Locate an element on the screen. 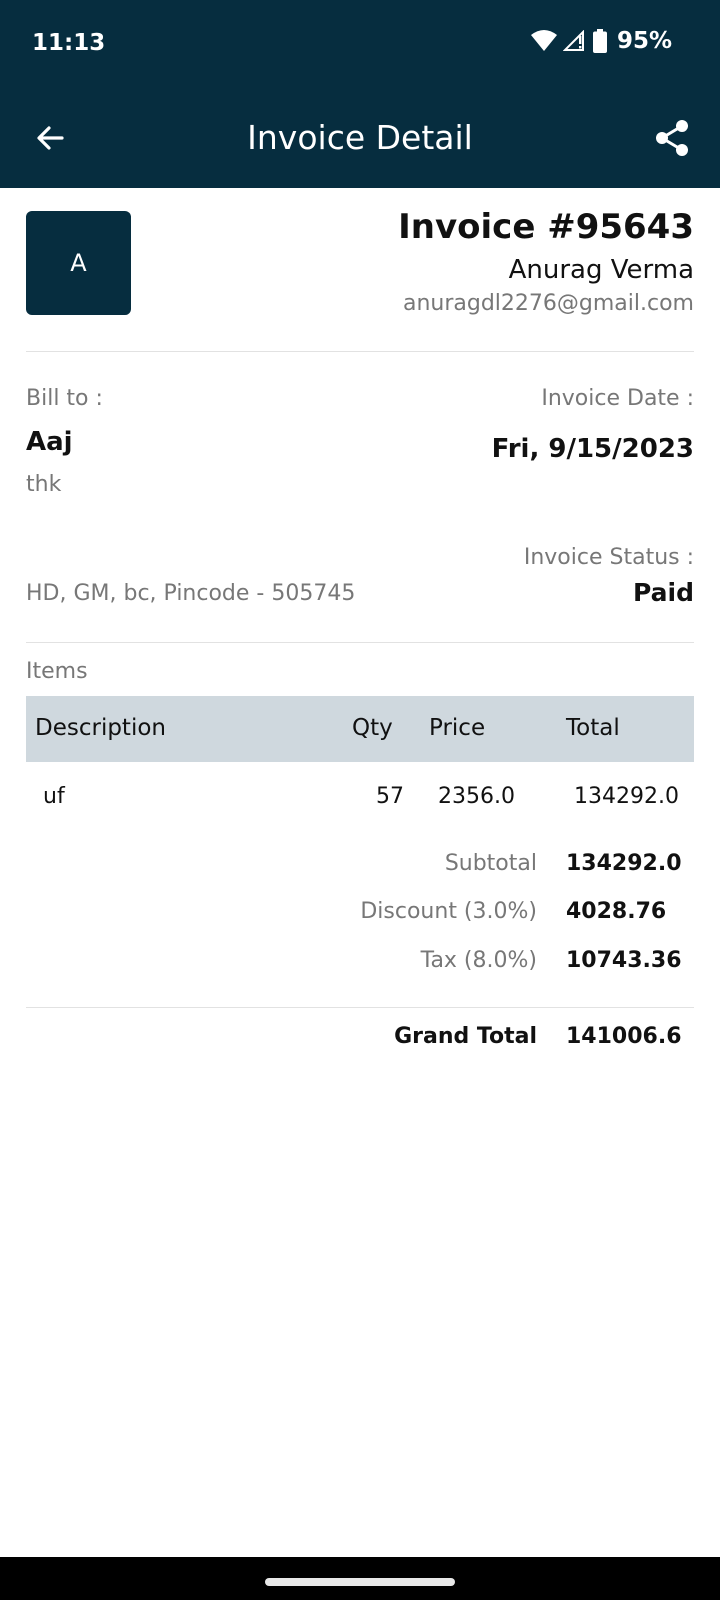 The width and height of the screenshot is (720, 1600). invoice-status-value: Paid is located at coordinates (663, 592).